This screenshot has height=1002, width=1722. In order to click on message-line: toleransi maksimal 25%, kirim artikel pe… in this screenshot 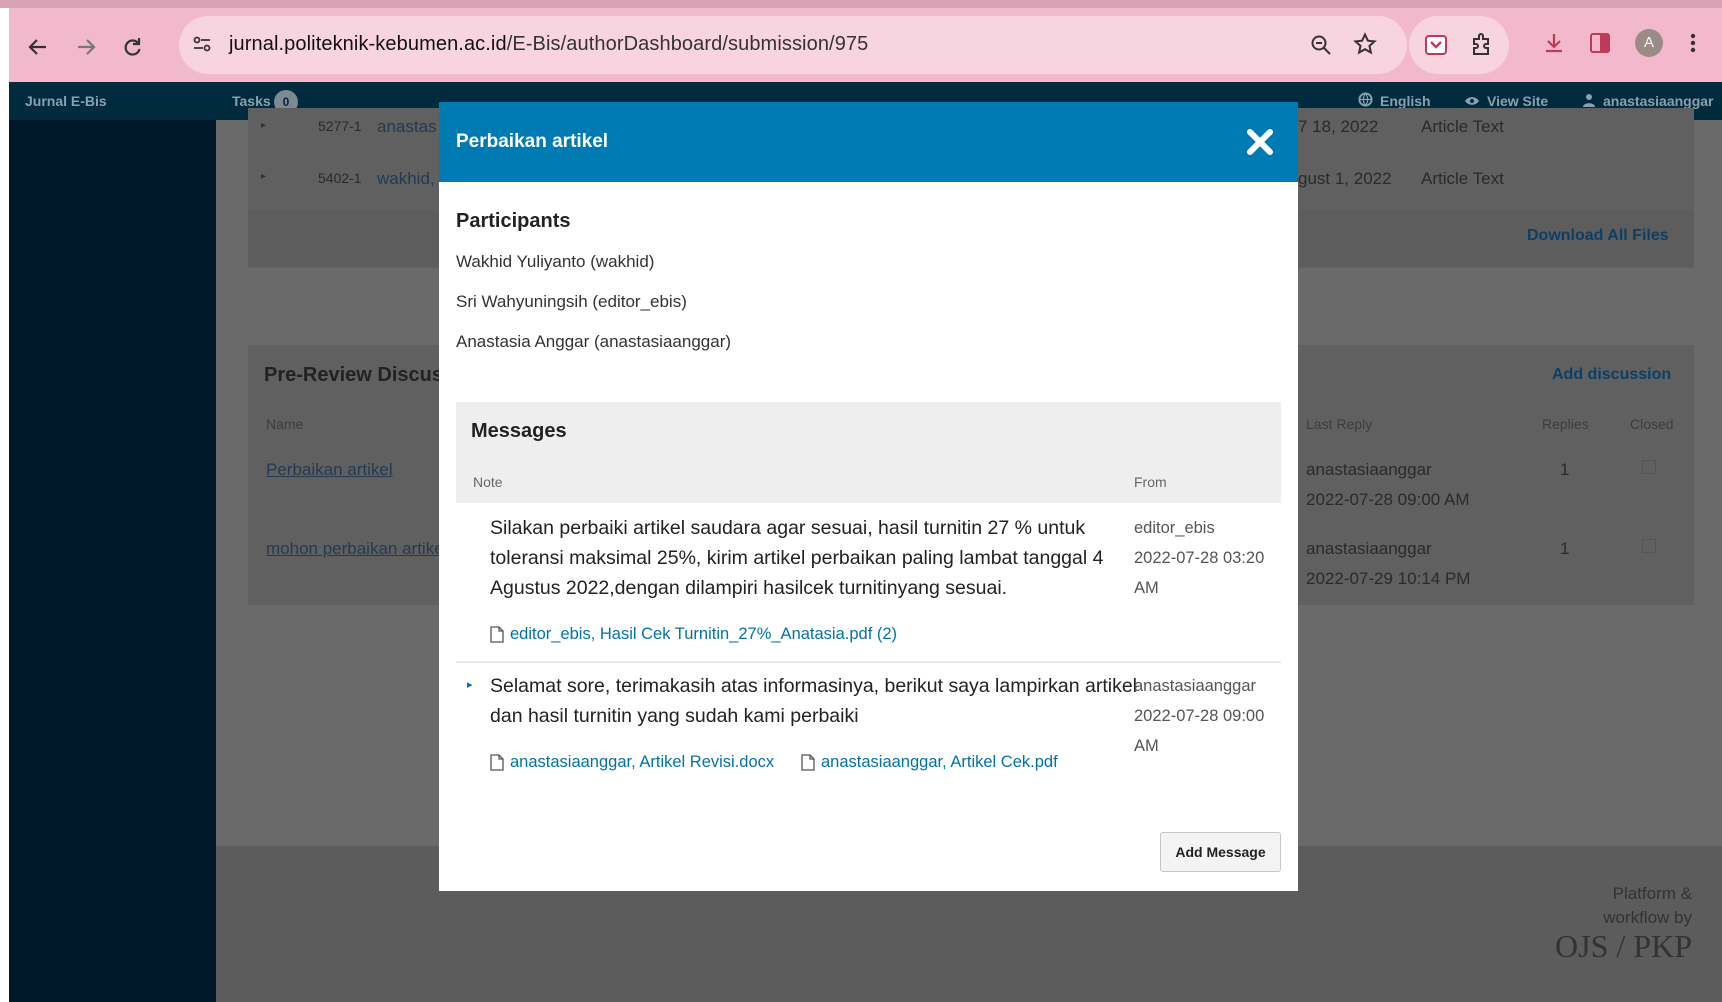, I will do `click(797, 558)`.